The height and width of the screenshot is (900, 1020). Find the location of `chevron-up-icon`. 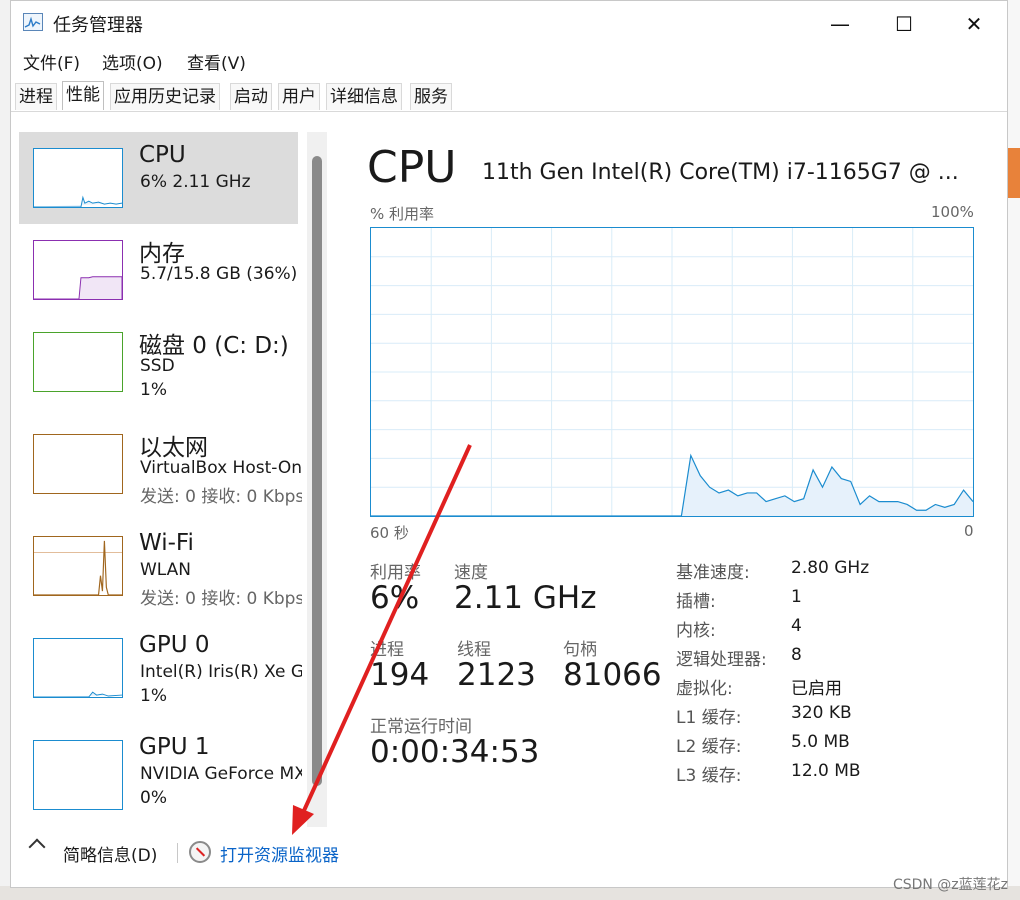

chevron-up-icon is located at coordinates (37, 847).